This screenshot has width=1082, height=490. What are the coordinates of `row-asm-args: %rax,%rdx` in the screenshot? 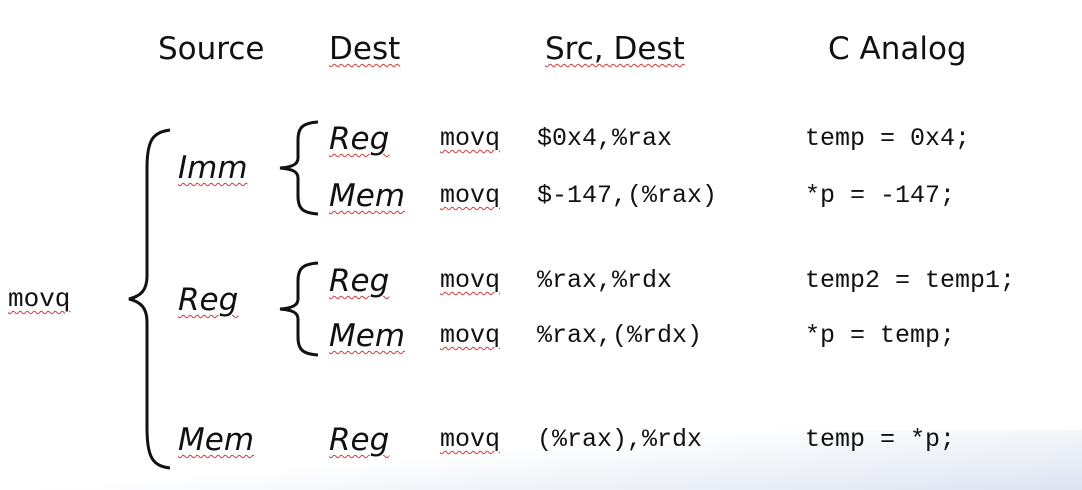 It's located at (605, 280).